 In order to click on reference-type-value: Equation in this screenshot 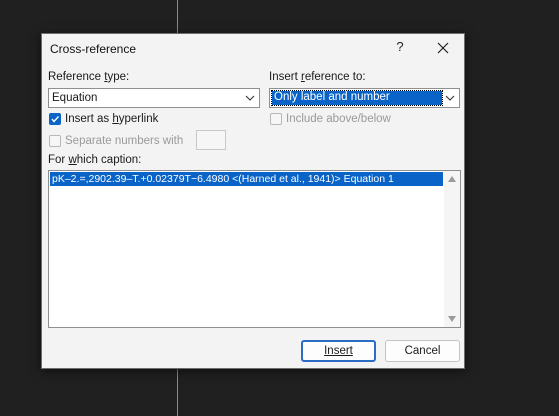, I will do `click(75, 98)`.